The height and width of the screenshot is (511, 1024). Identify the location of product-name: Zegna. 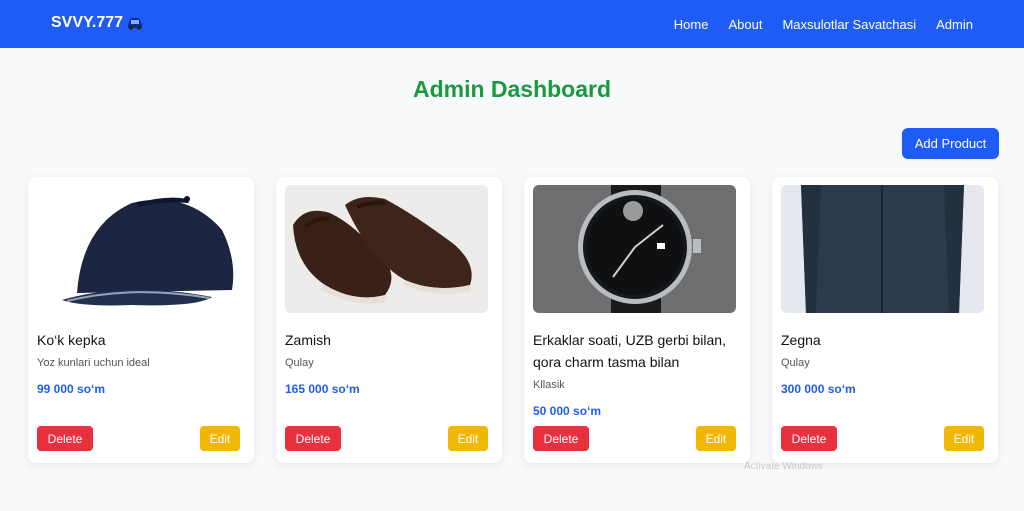
(801, 340).